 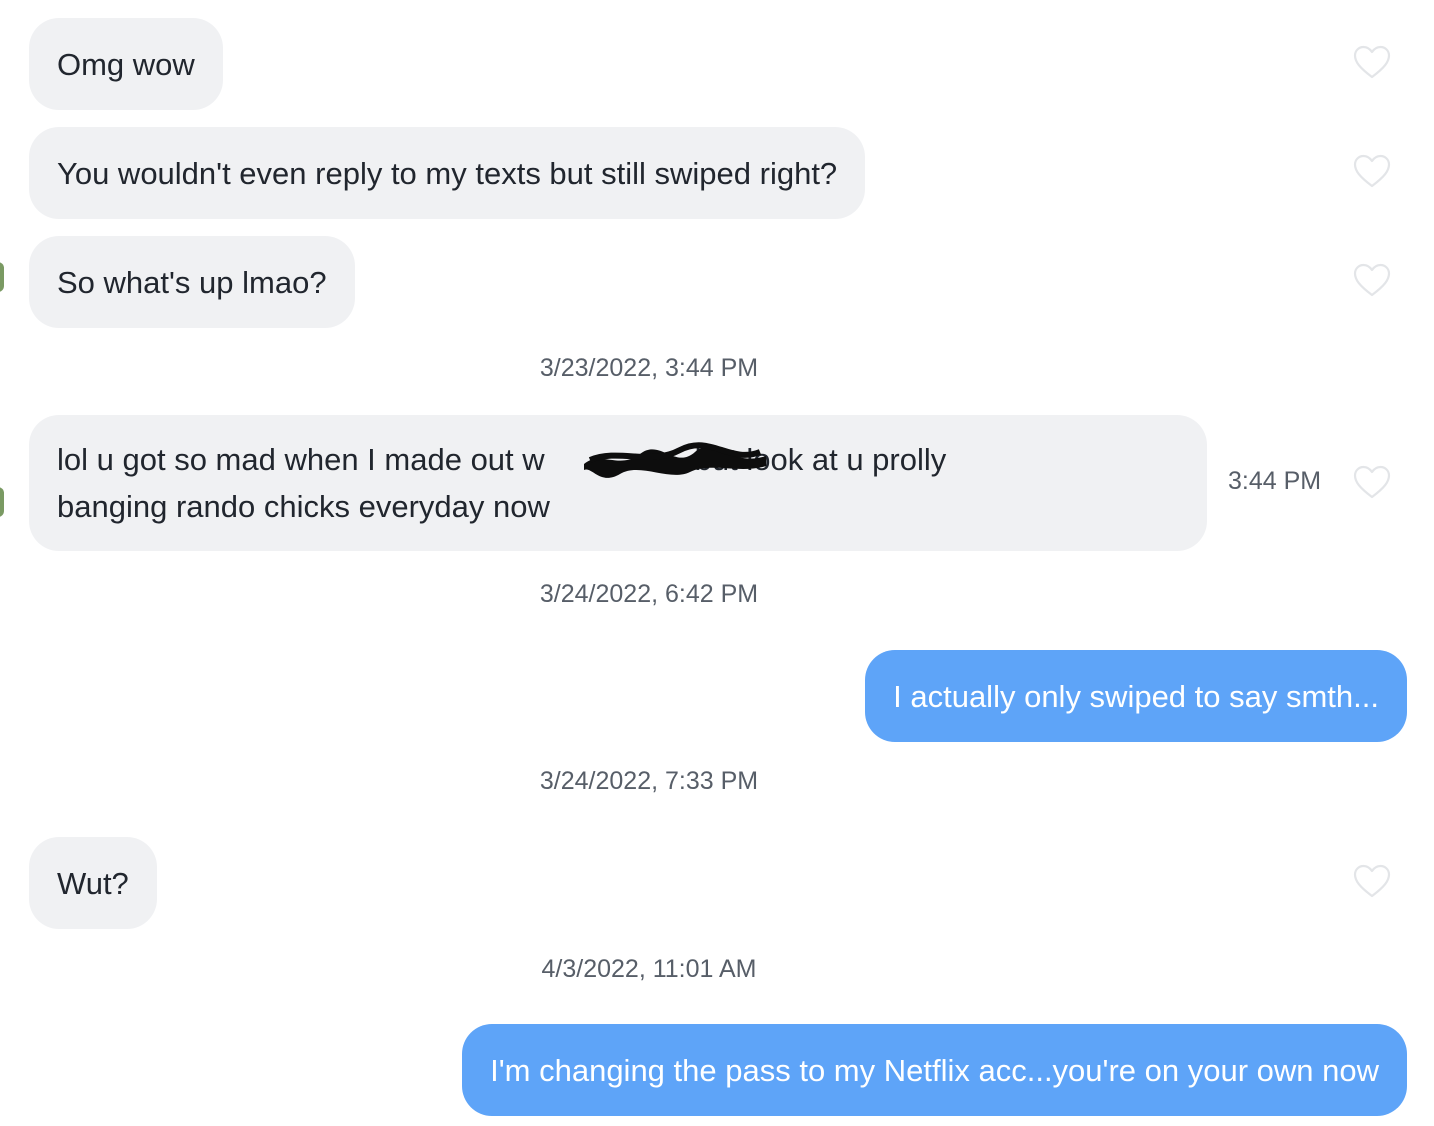 I want to click on message-text: So what's up lmao?, so click(x=192, y=282).